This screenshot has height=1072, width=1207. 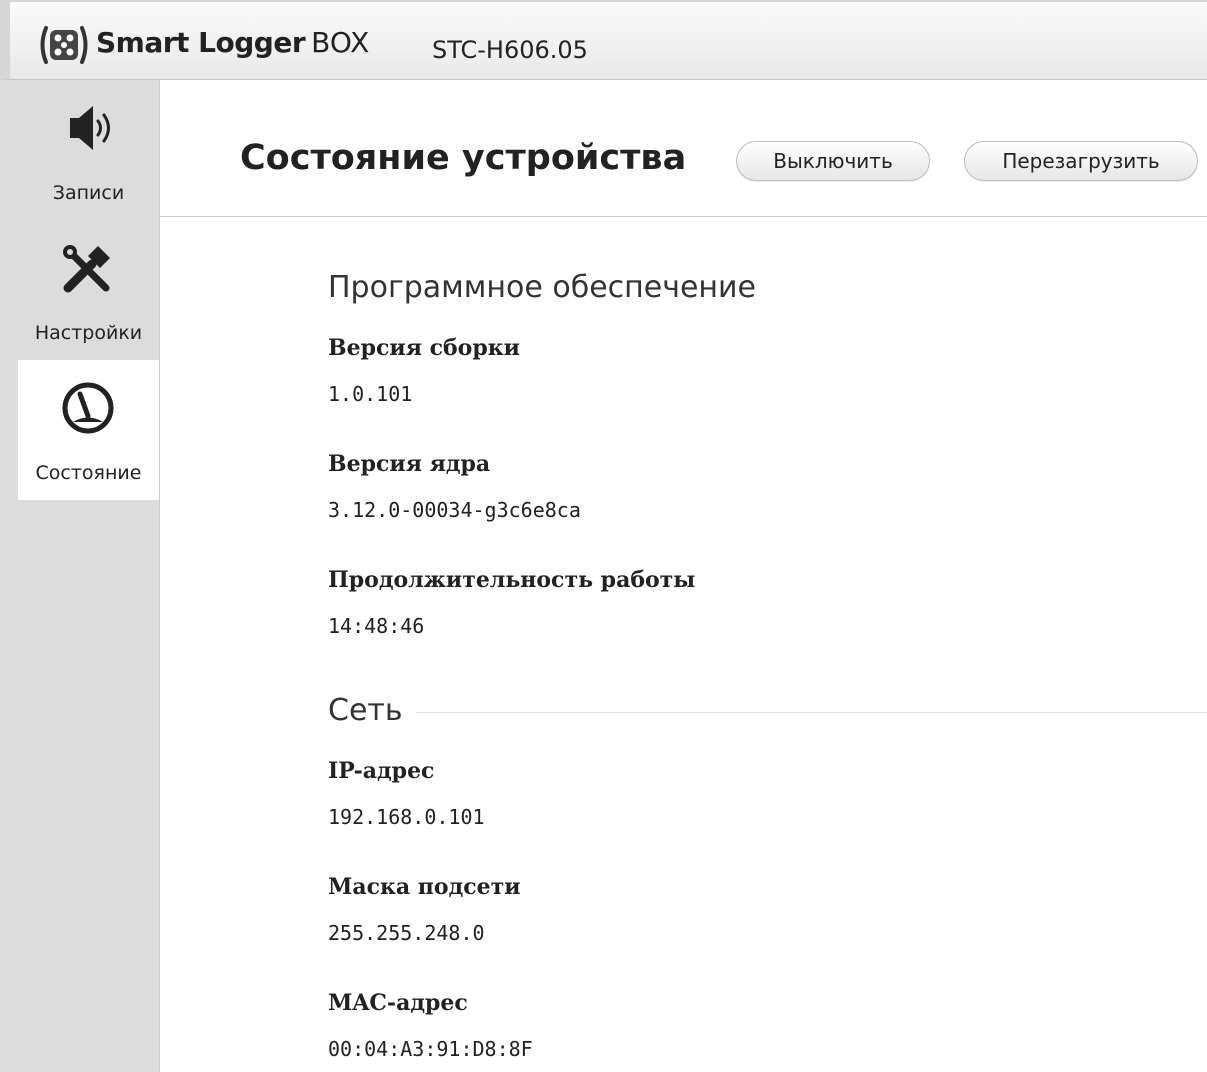 What do you see at coordinates (88, 473) in the screenshot?
I see `sidebar-item-label: Состояние` at bounding box center [88, 473].